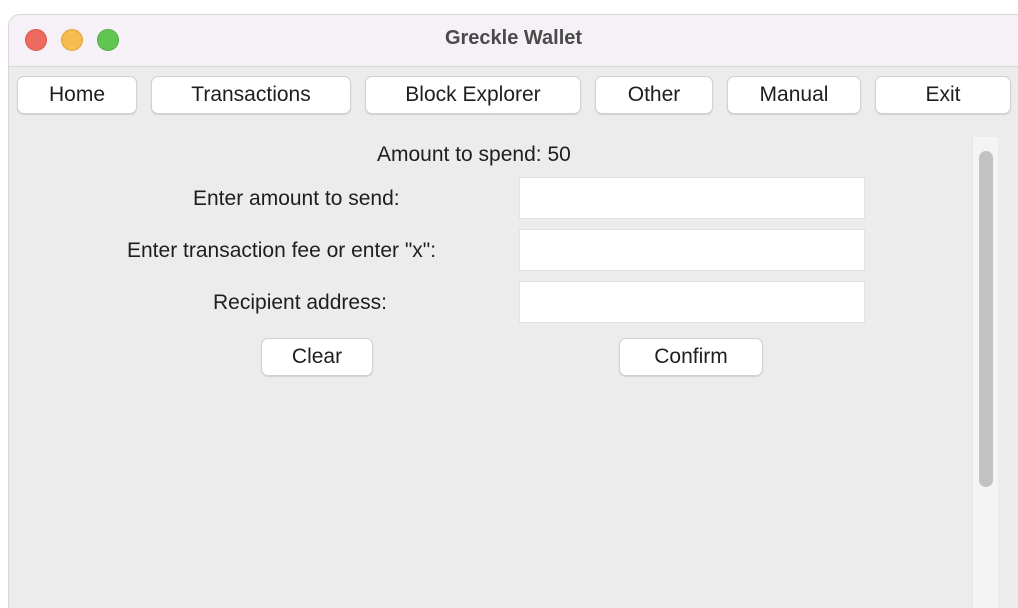  I want to click on recipient-label: Recipient address:, so click(300, 302).